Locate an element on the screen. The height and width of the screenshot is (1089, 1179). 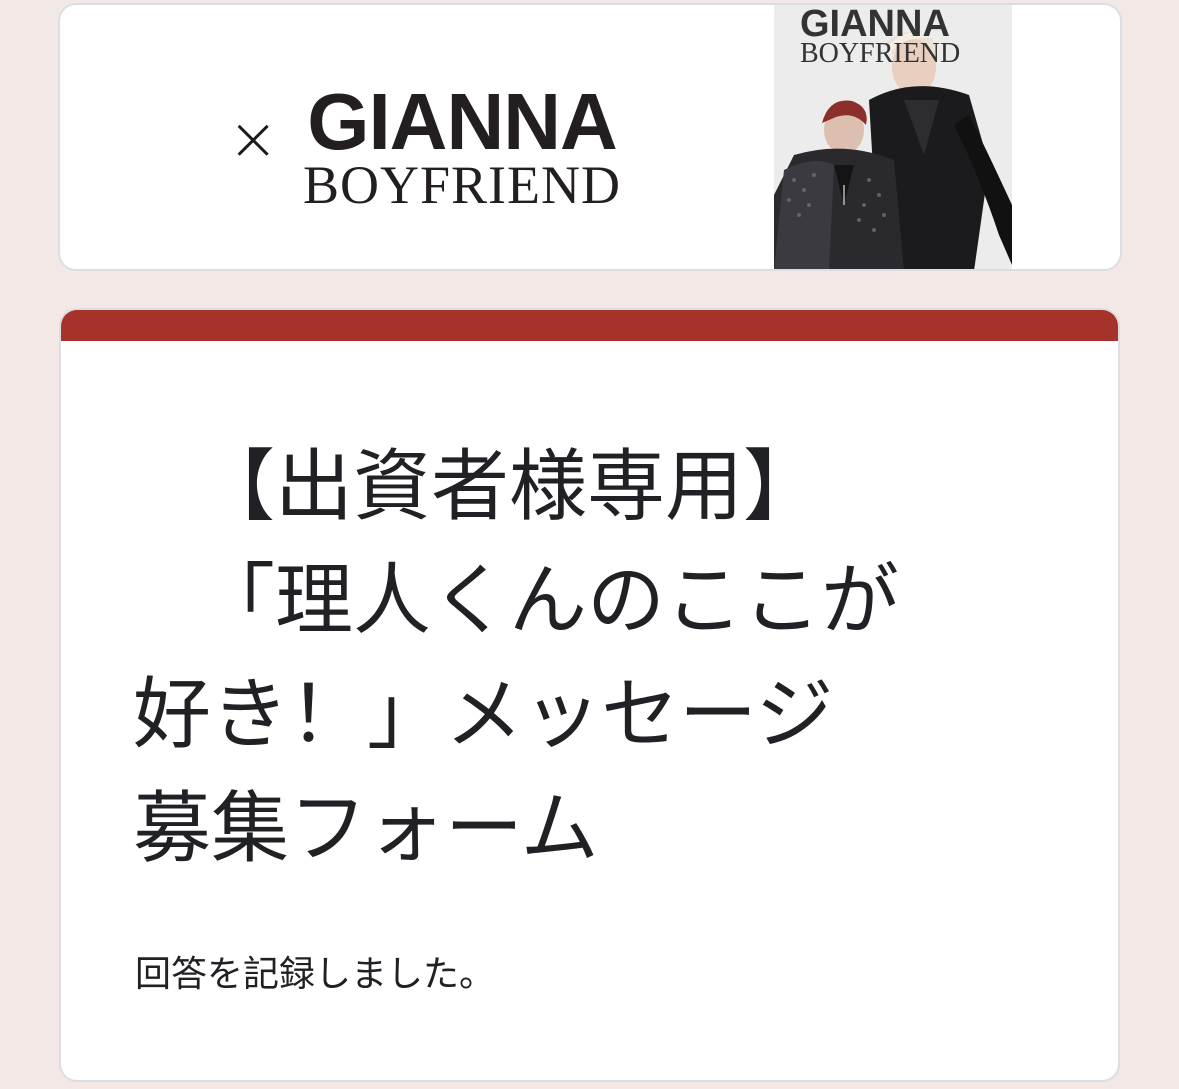
response-recorded-message: 回答を記録しました。 is located at coordinates (315, 974).